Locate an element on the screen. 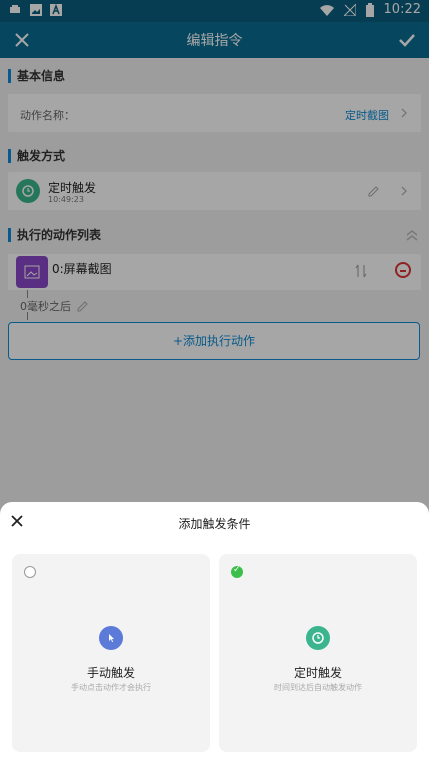 This screenshot has width=429, height=764. radio-unchecked is located at coordinates (30, 572).